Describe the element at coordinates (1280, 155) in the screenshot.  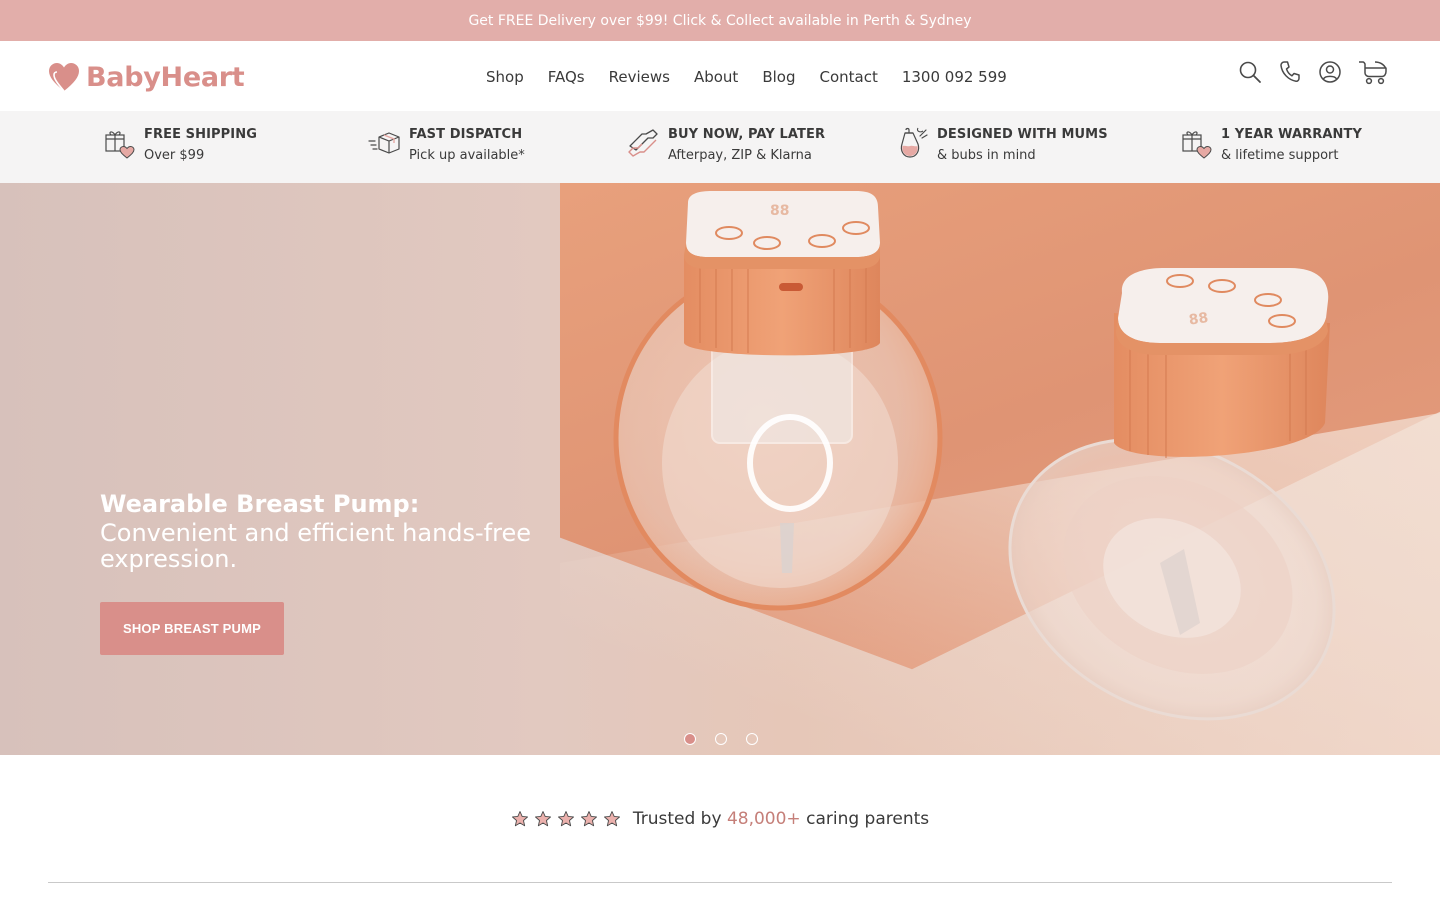
I see `usp-subtitle: & lifetime support` at that location.